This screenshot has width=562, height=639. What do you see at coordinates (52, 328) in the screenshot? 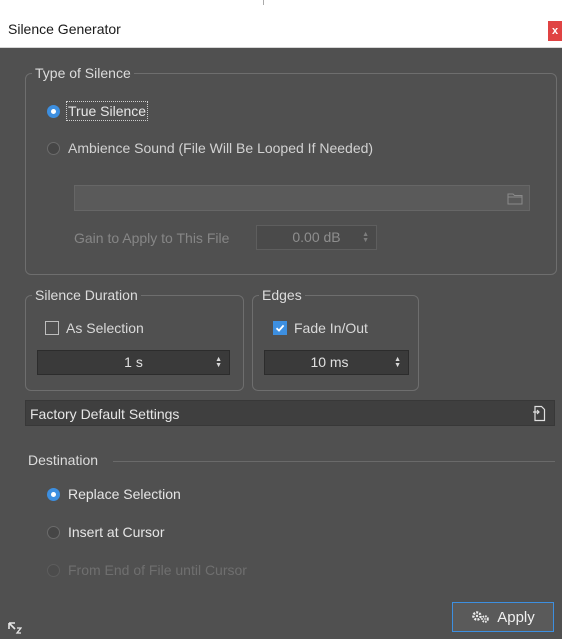
I see `checkbox-unchecked-icon` at bounding box center [52, 328].